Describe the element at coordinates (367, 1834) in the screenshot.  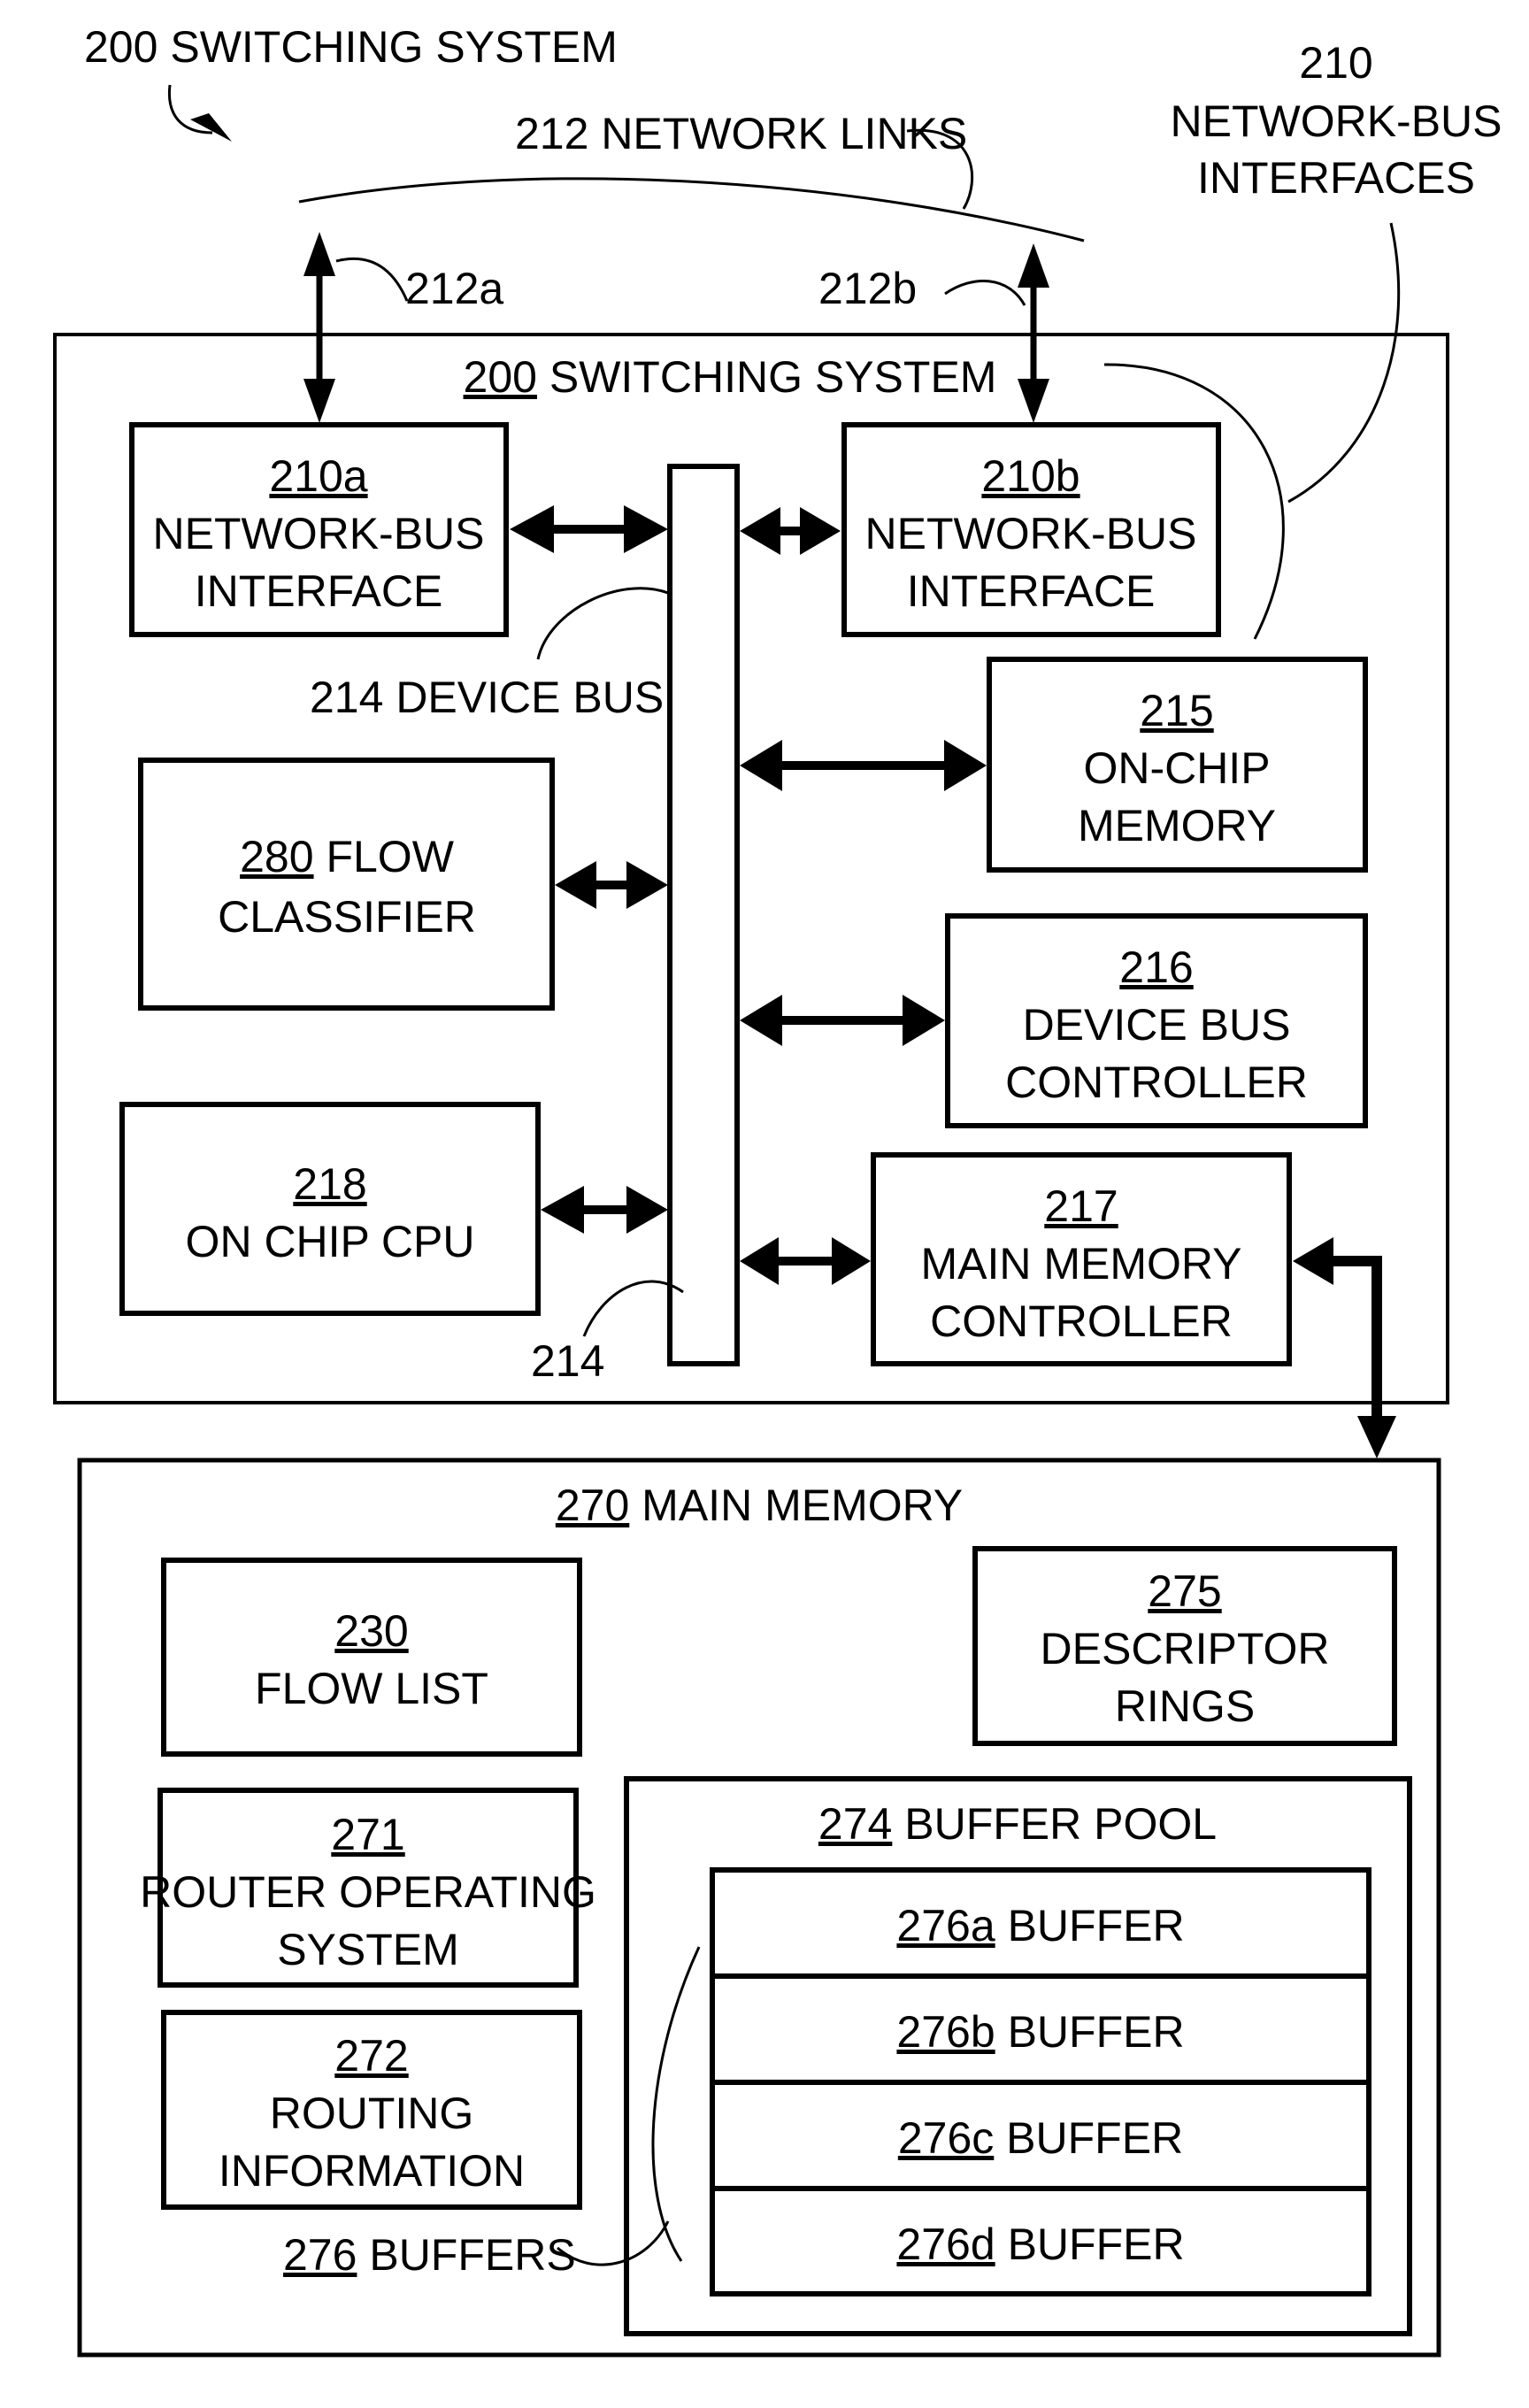
I see `block-271-ref: 271` at that location.